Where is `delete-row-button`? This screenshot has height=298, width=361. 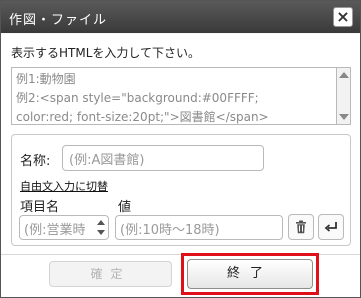 delete-row-button is located at coordinates (301, 227).